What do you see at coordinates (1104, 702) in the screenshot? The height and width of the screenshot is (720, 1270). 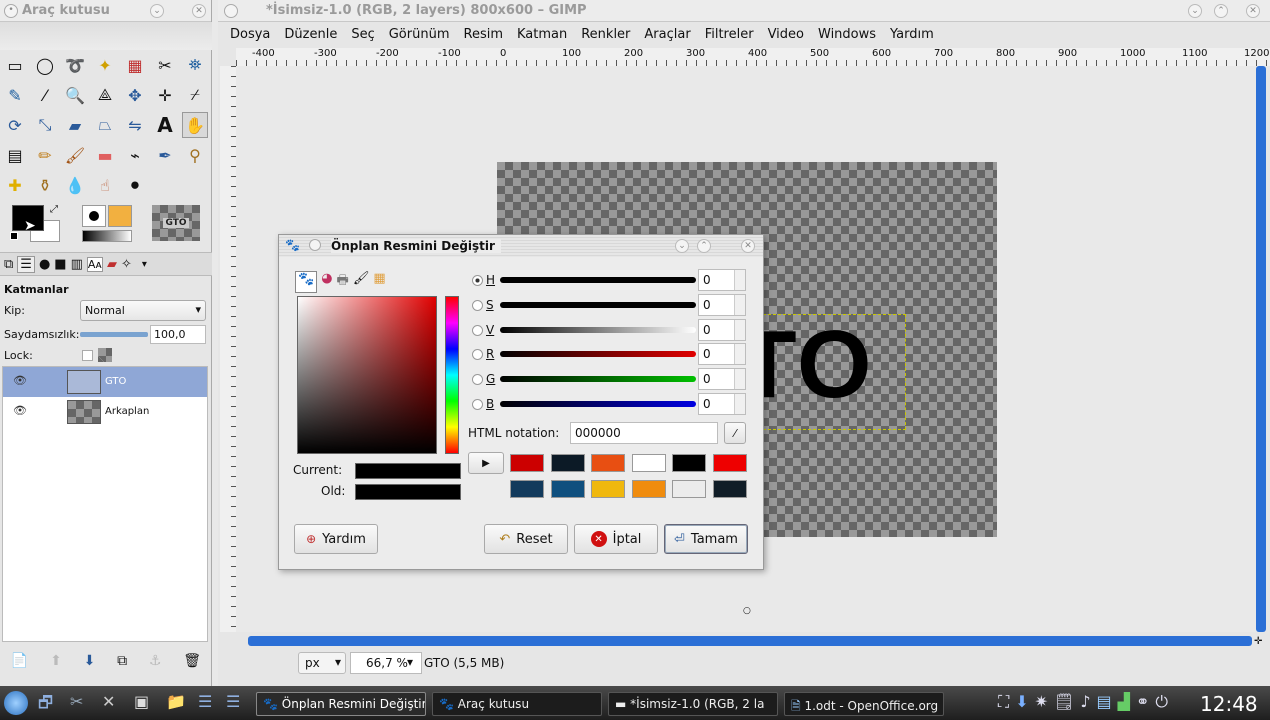 I see `document-icon: ▤` at bounding box center [1104, 702].